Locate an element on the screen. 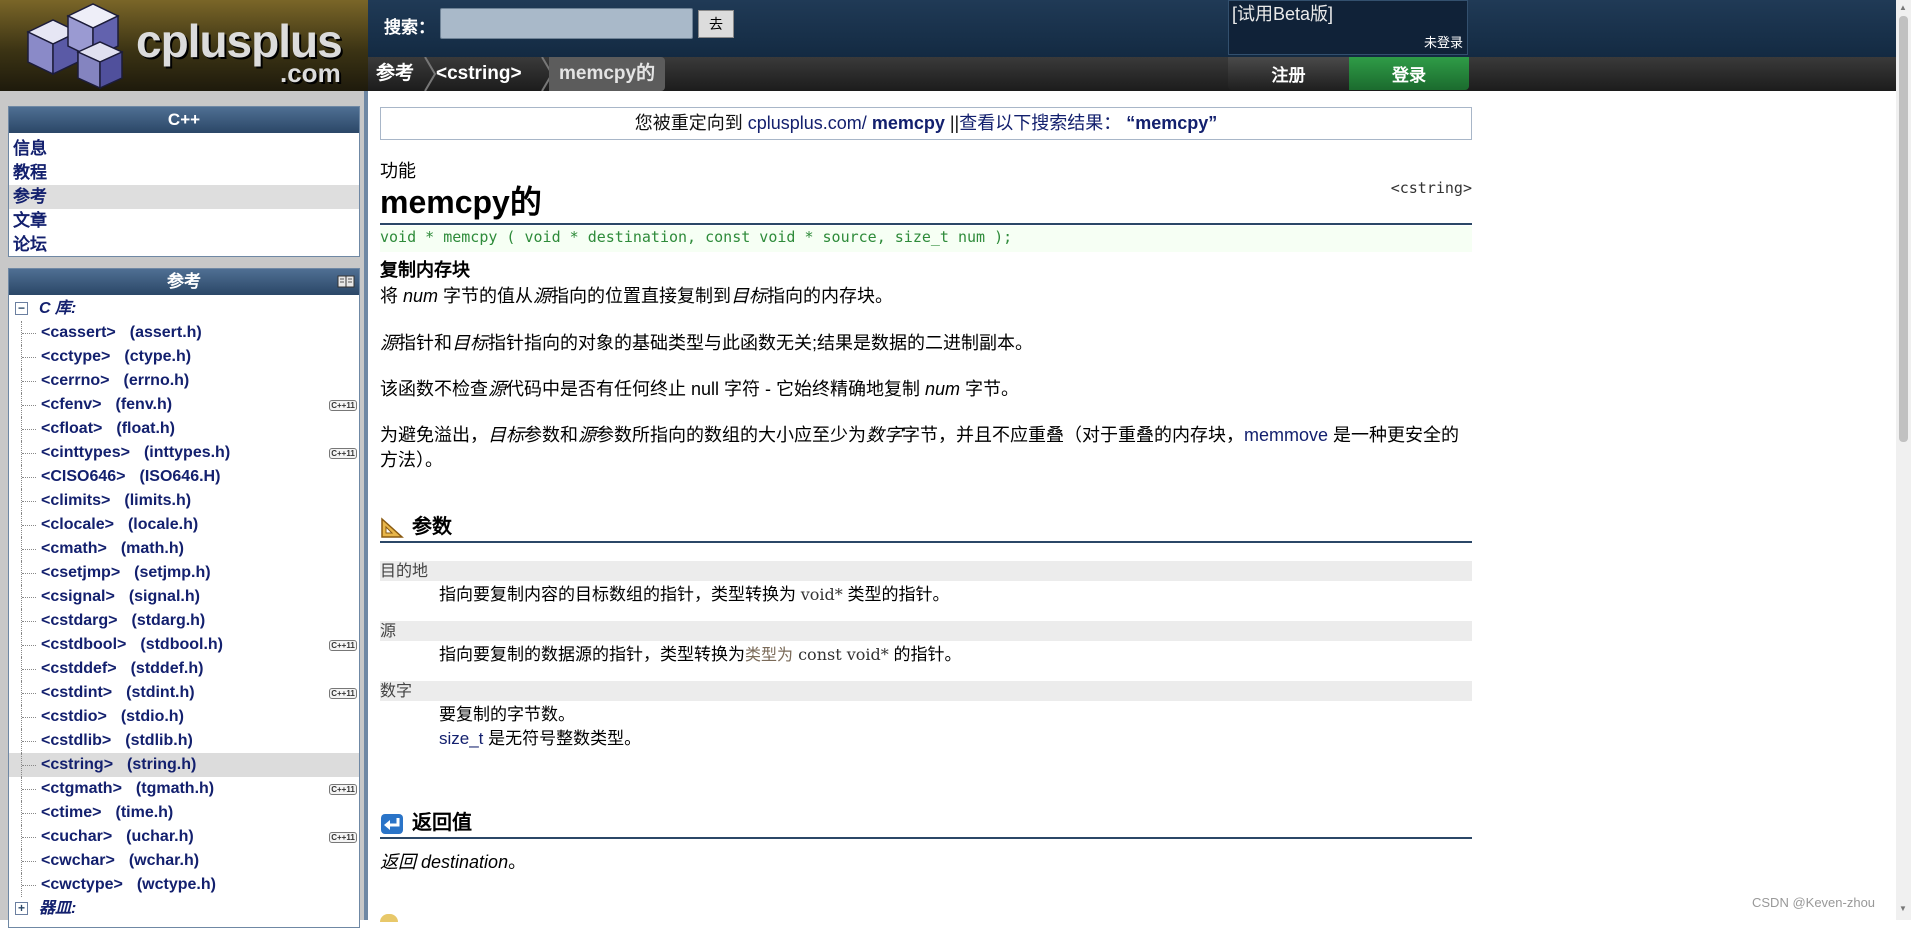 This screenshot has width=1911, height=928. param-ref: num is located at coordinates (943, 389).